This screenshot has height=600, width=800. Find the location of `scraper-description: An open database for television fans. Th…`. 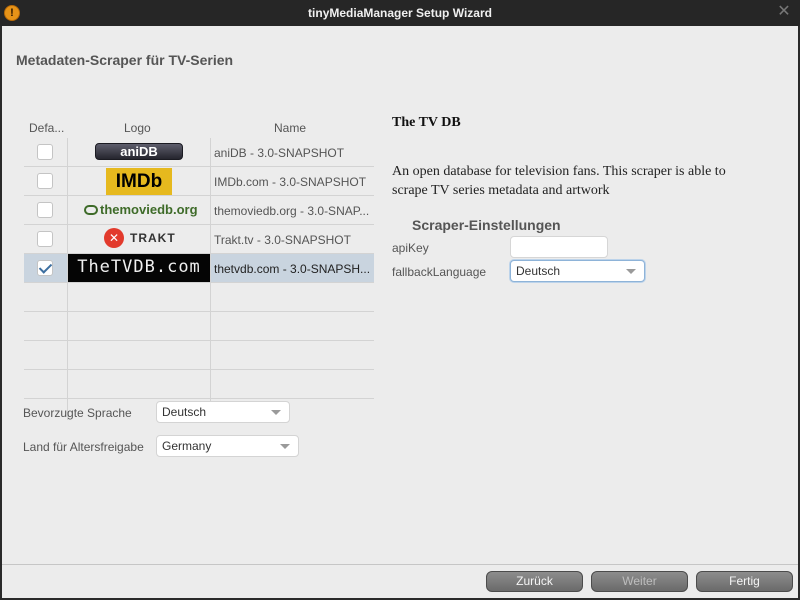

scraper-description: An open database for television fans. Th… is located at coordinates (559, 181).